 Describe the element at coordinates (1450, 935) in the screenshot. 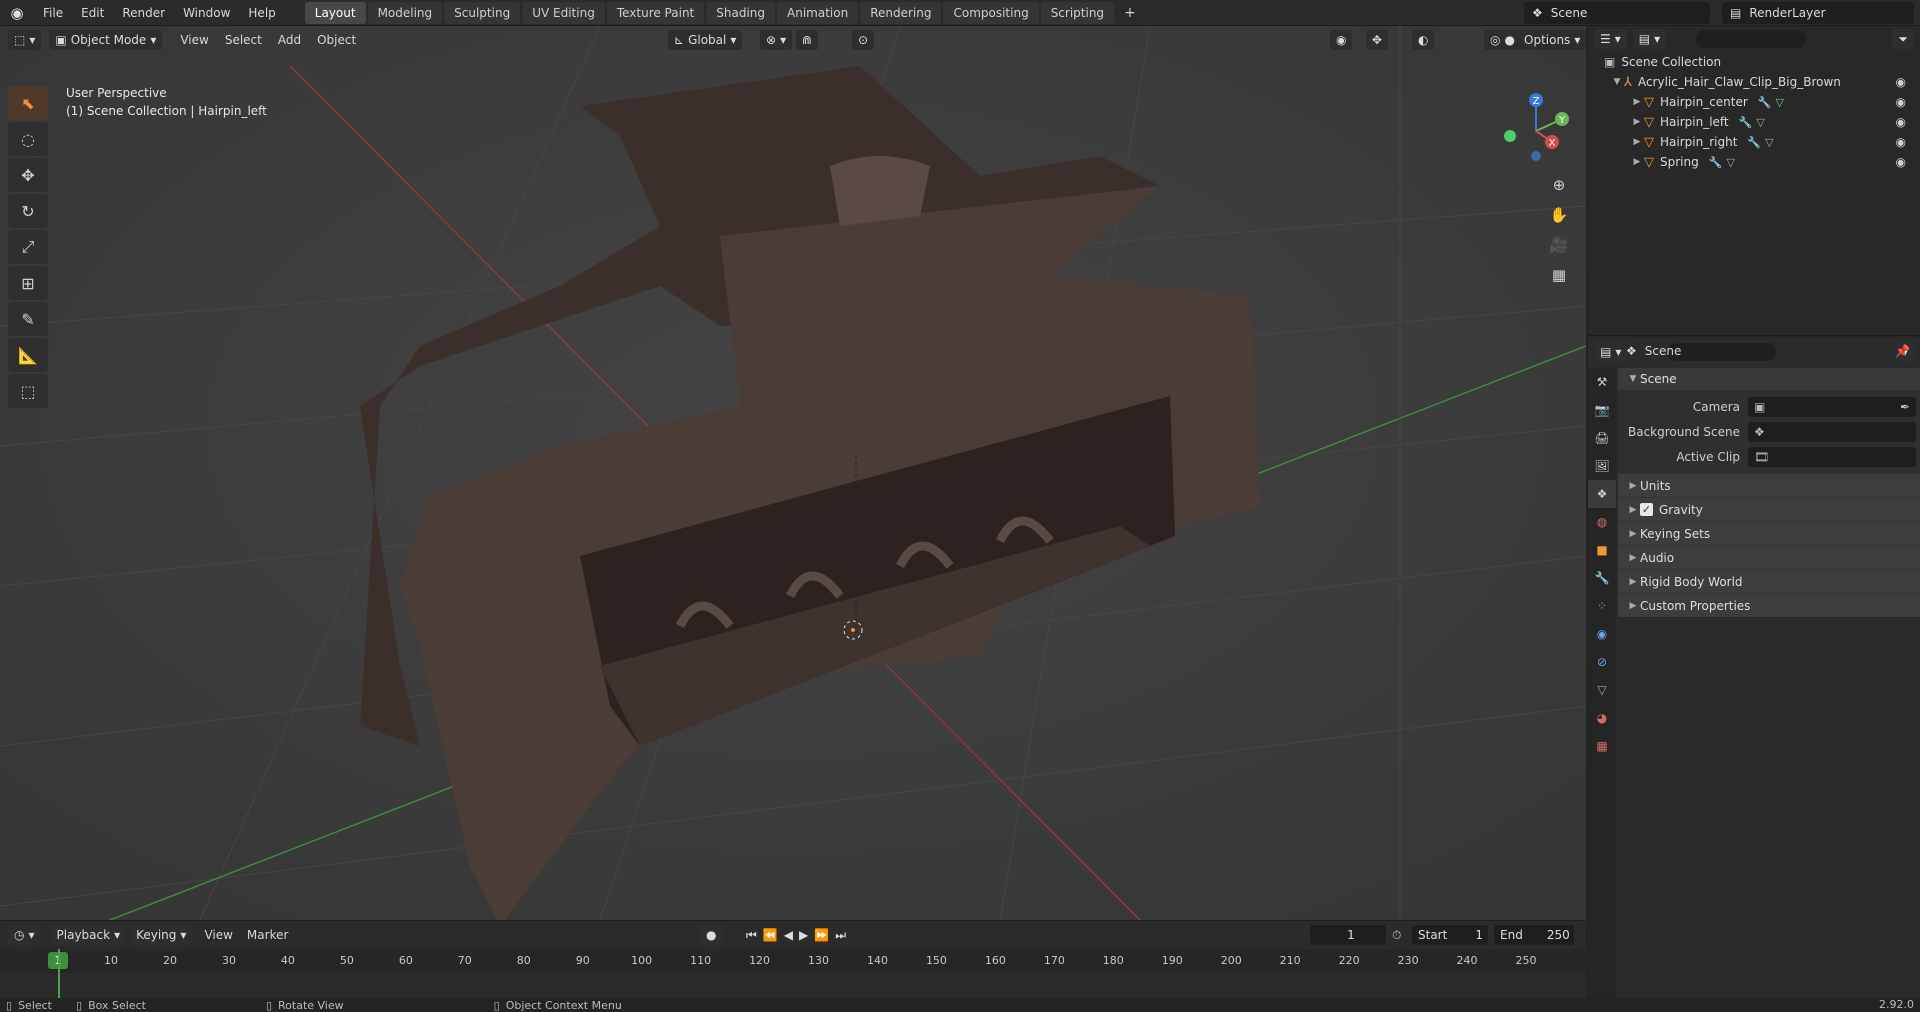

I see `start-frame-field: Start 1` at that location.